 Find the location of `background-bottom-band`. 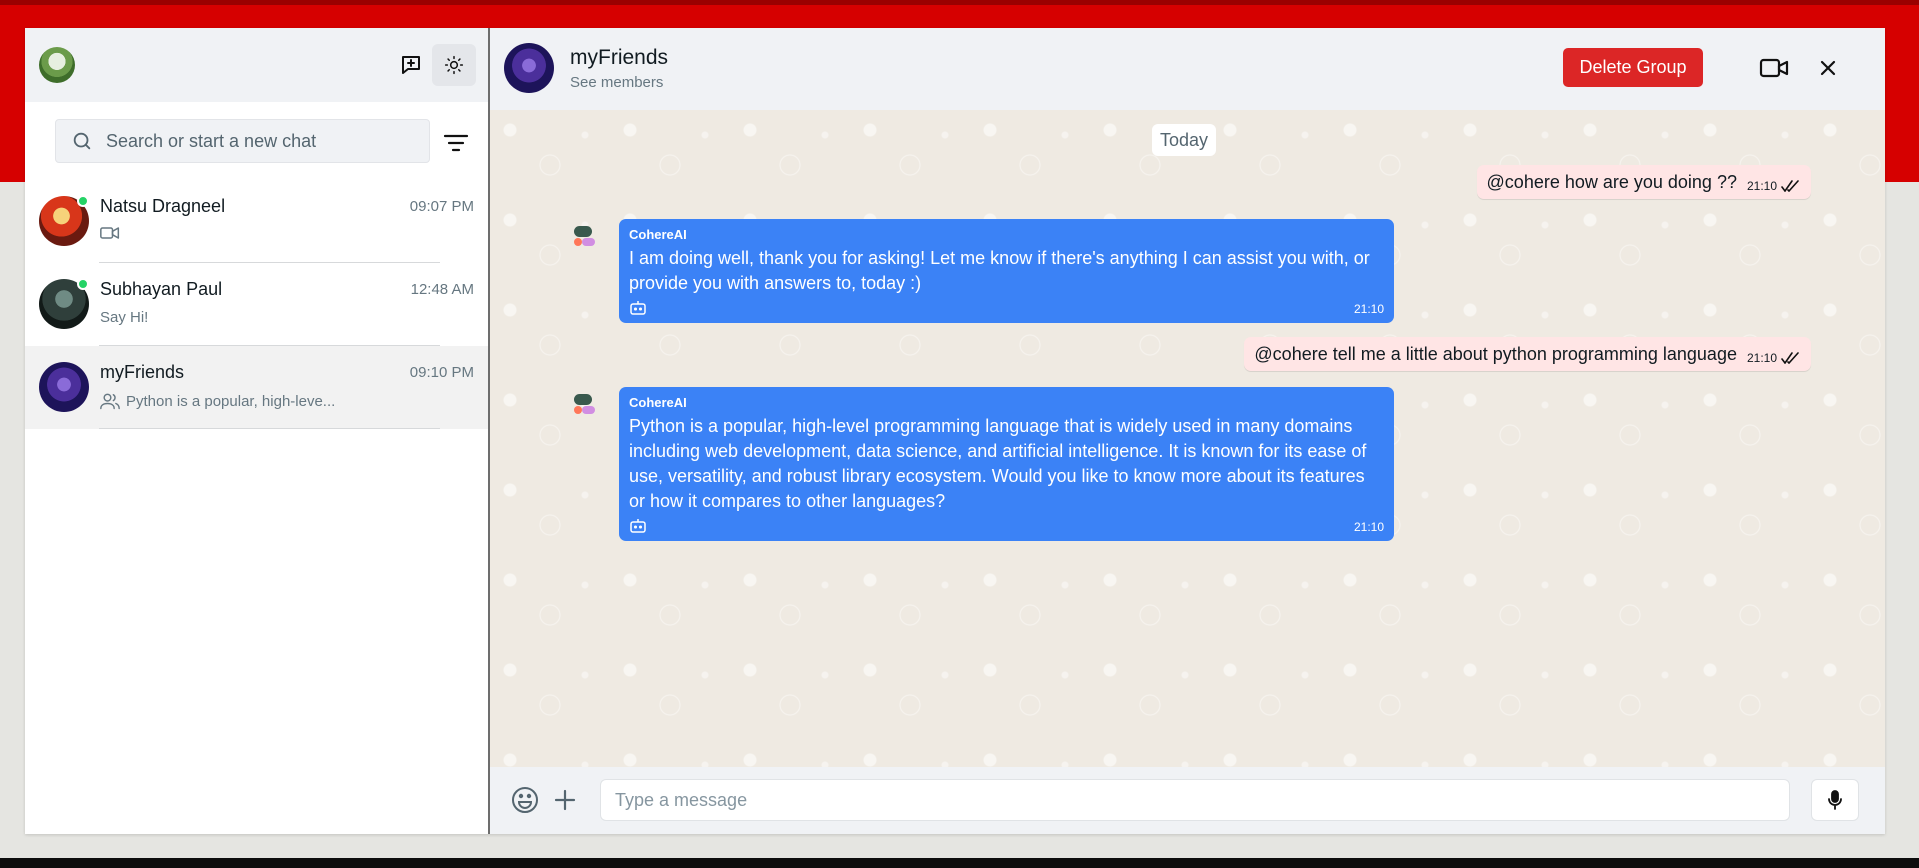

background-bottom-band is located at coordinates (959, 863).